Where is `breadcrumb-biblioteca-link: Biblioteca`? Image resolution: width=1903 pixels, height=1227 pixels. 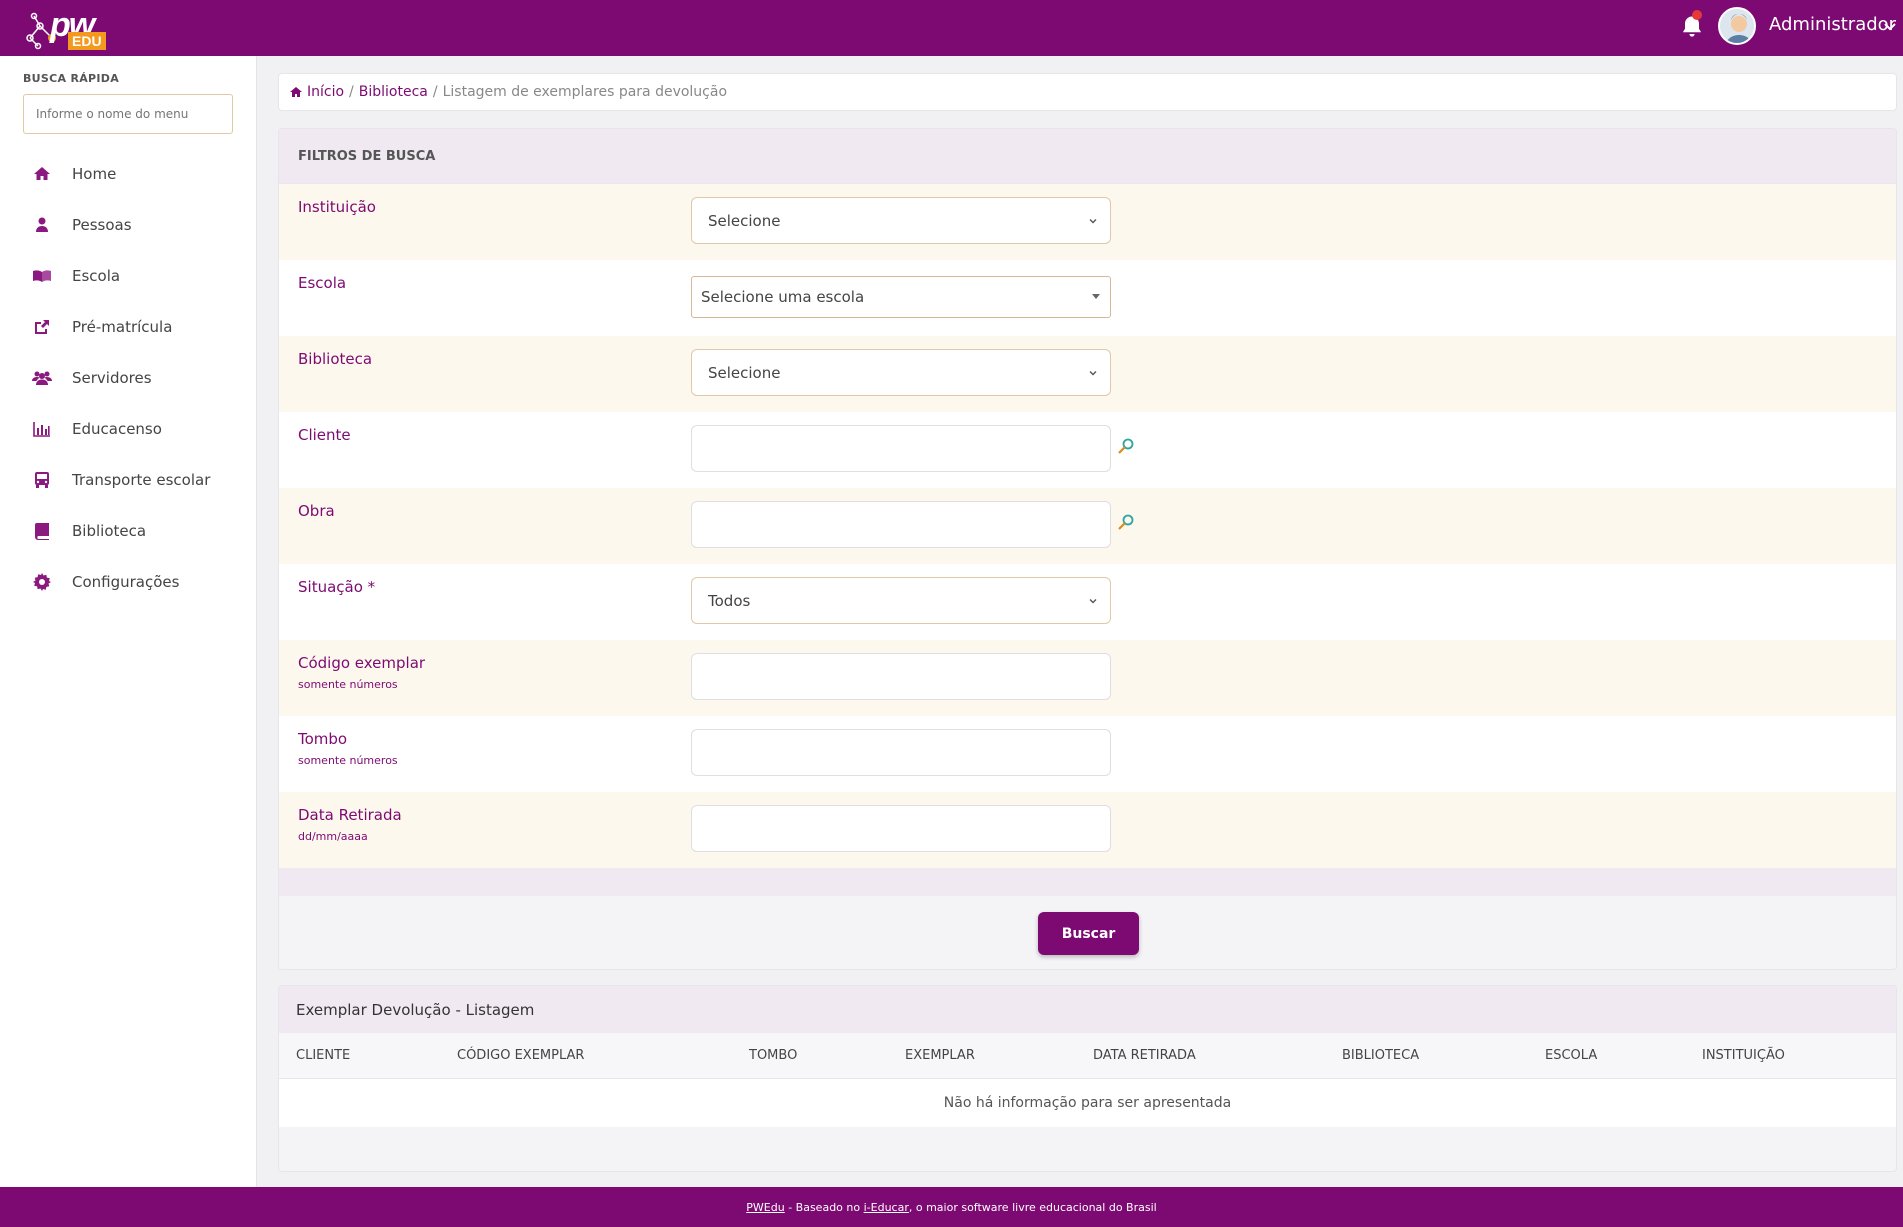 breadcrumb-biblioteca-link: Biblioteca is located at coordinates (393, 92).